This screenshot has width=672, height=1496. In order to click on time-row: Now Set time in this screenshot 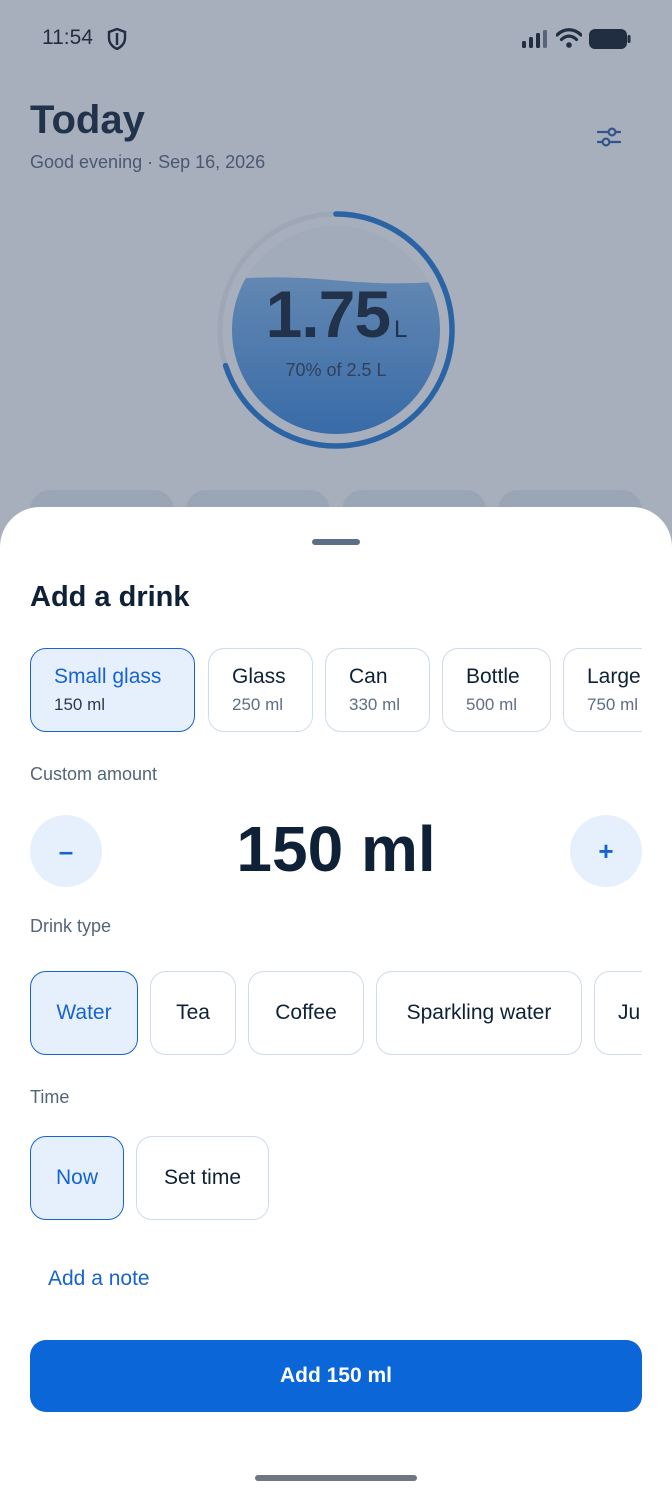, I will do `click(336, 1178)`.